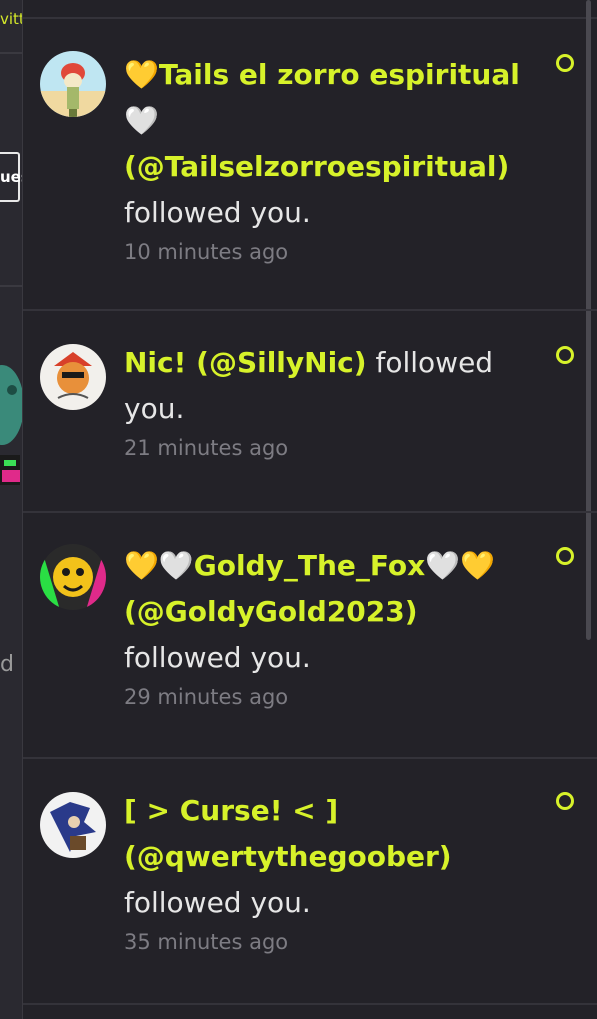 The width and height of the screenshot is (597, 1019). I want to click on background-artwork, so click(11, 425).